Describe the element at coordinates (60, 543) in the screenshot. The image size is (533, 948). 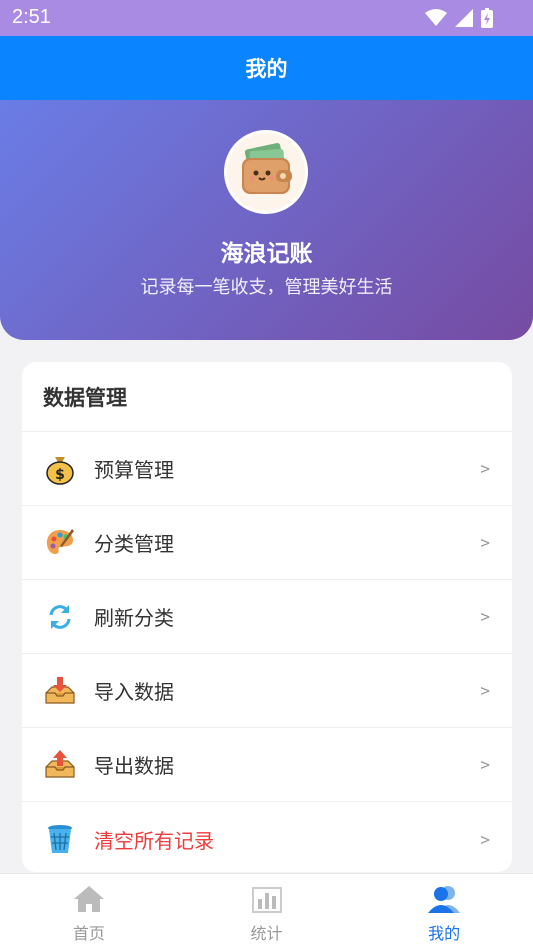
I see `palette-icon` at that location.